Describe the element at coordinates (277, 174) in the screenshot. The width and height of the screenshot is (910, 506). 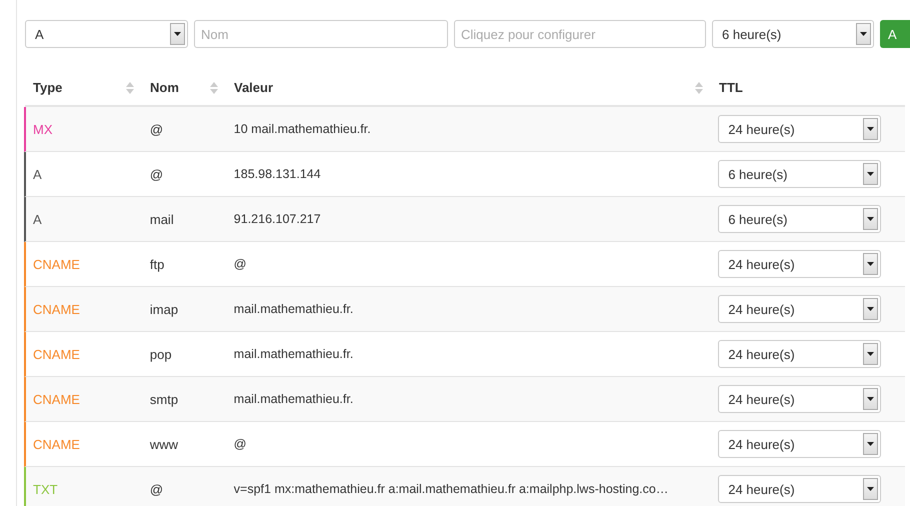
I see `table-cell: 185.98.131.144` at that location.